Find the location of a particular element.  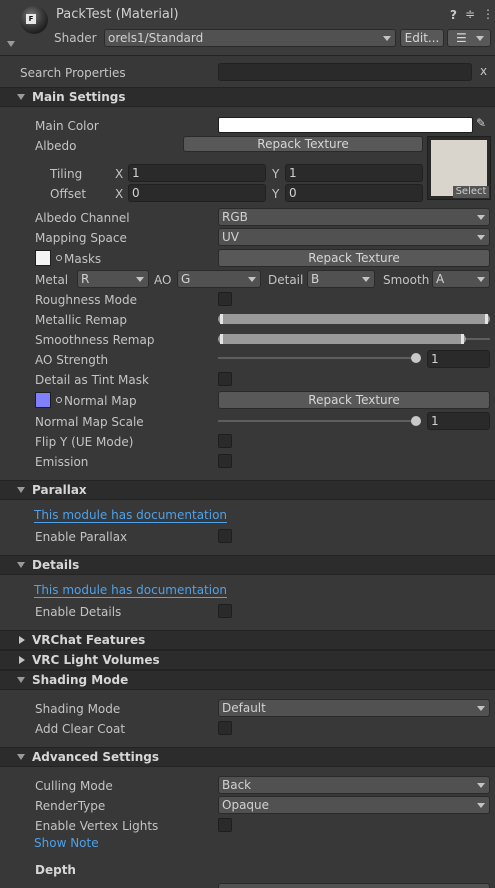

roughness-mode-checkbox is located at coordinates (225, 299).